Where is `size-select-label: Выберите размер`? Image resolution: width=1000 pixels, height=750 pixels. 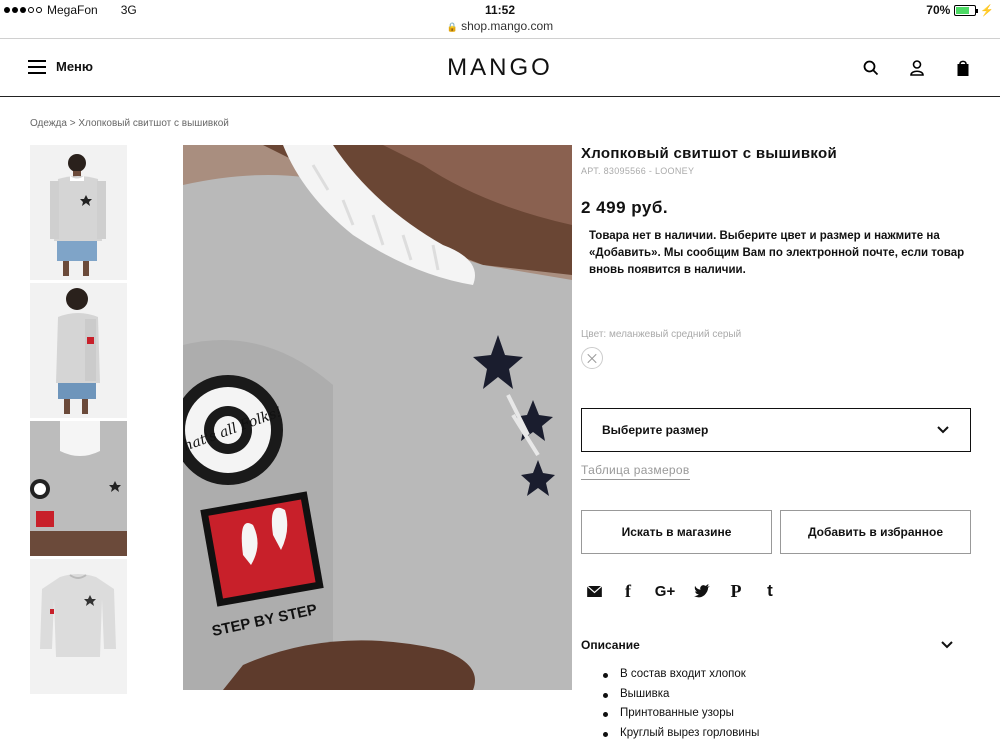 size-select-label: Выберите размер is located at coordinates (655, 430).